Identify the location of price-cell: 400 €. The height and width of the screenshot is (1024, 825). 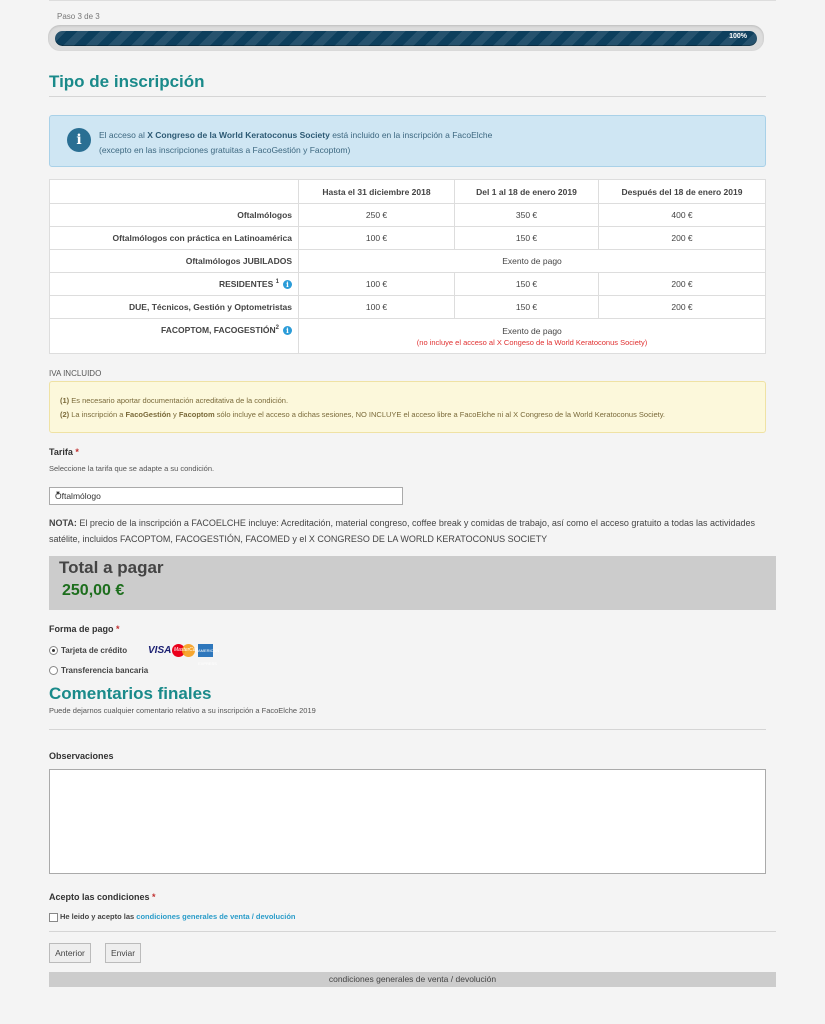
(682, 215).